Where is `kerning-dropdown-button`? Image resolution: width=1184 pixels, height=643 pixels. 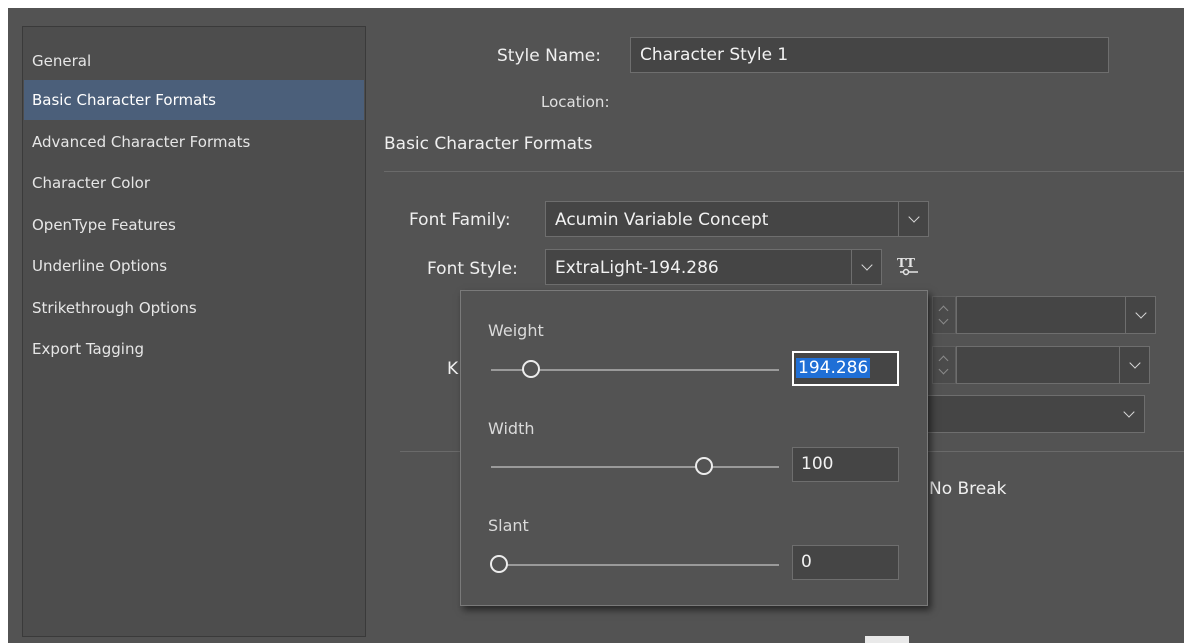 kerning-dropdown-button is located at coordinates (1134, 365).